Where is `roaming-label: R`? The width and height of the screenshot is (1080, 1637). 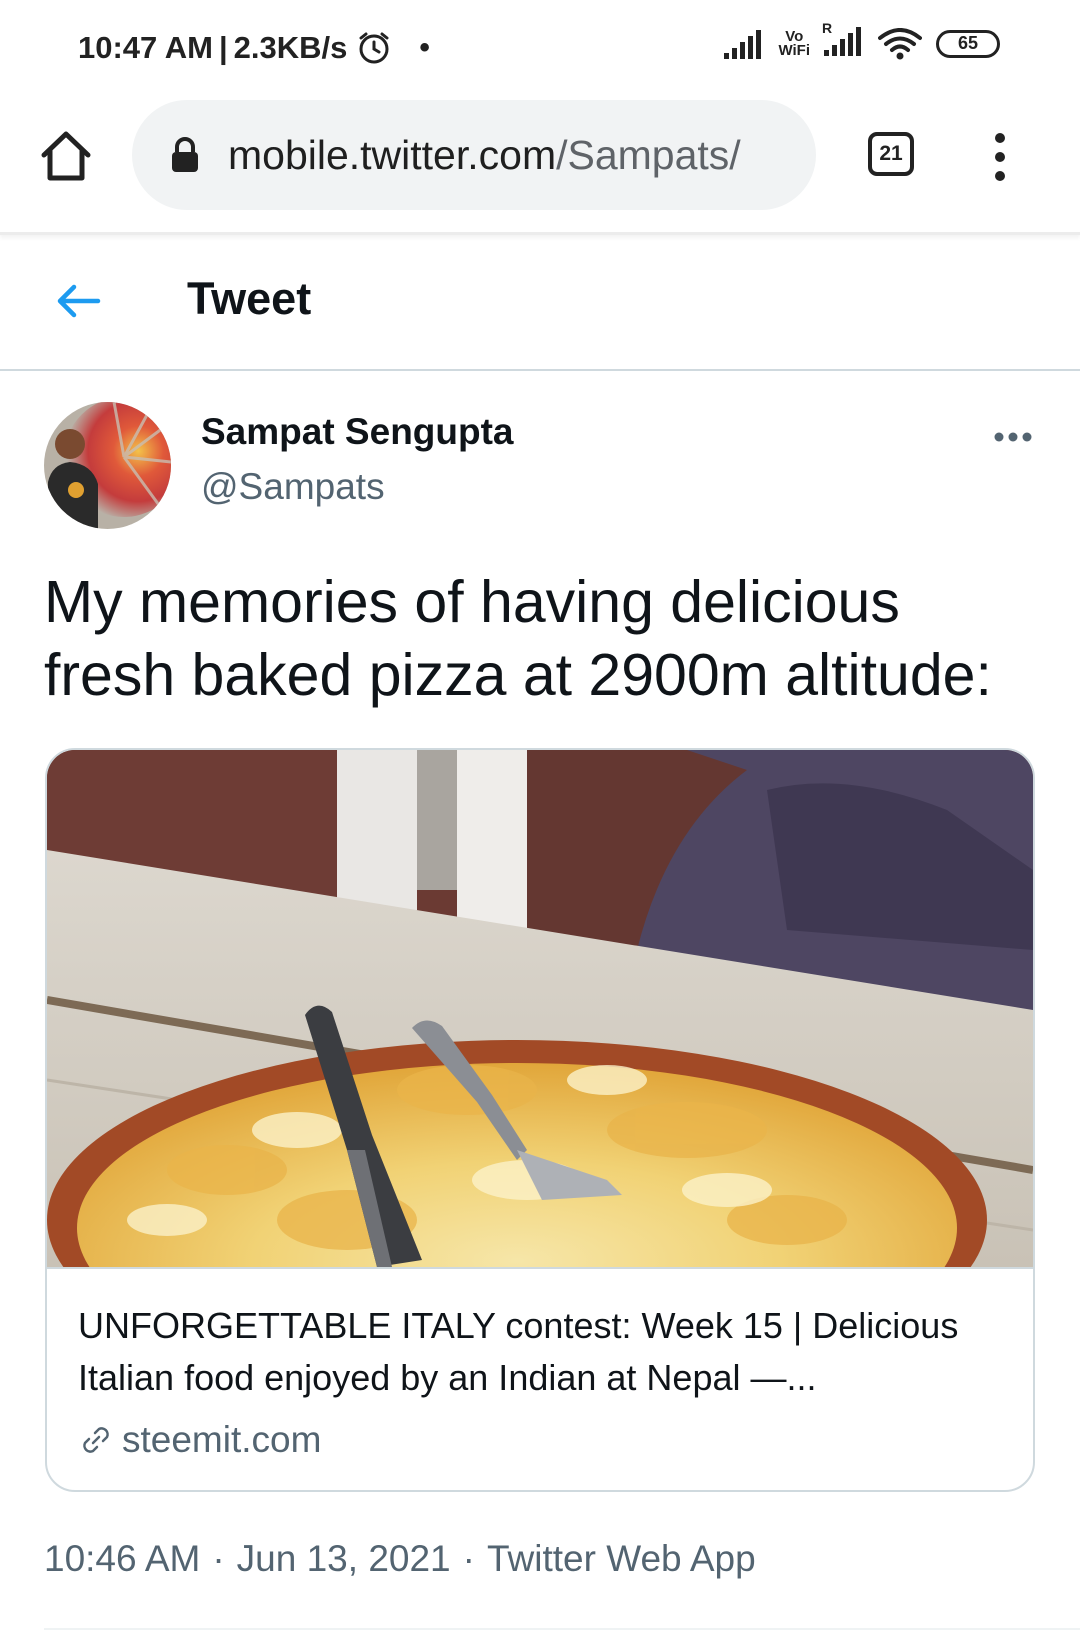 roaming-label: R is located at coordinates (827, 28).